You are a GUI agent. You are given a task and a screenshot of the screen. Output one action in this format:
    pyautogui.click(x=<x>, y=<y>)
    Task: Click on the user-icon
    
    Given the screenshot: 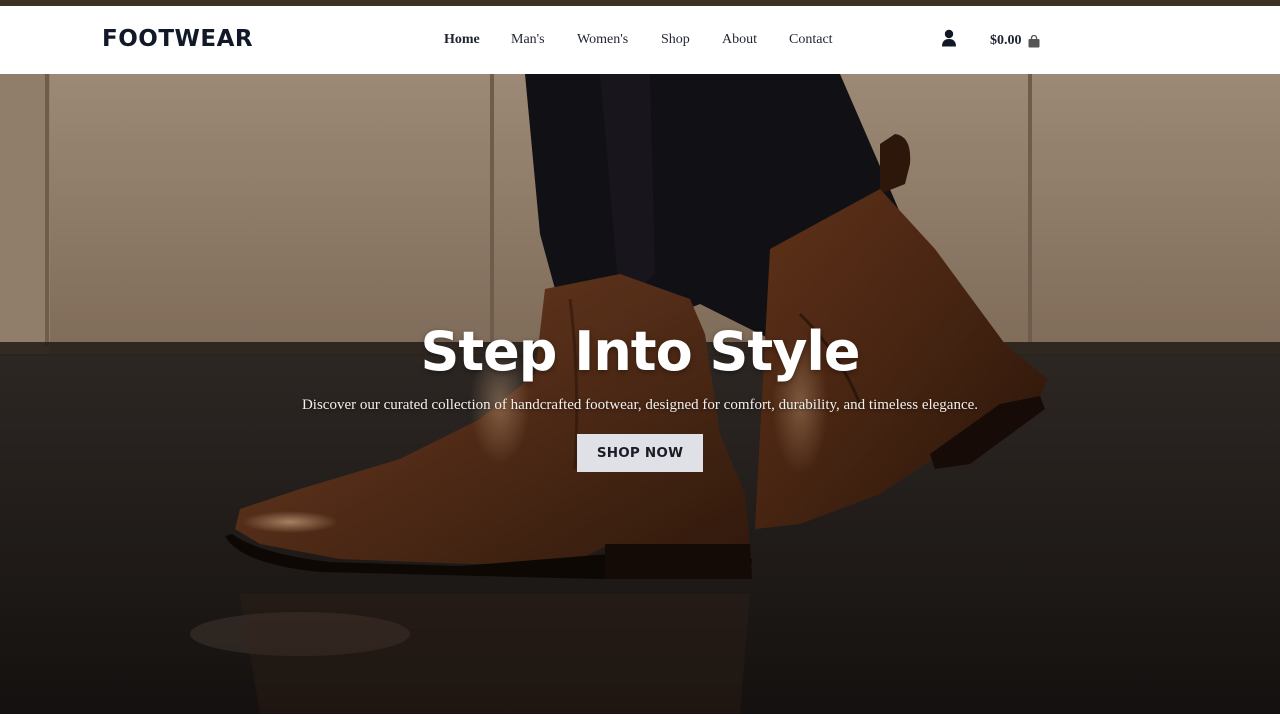 What is the action you would take?
    pyautogui.click(x=949, y=38)
    